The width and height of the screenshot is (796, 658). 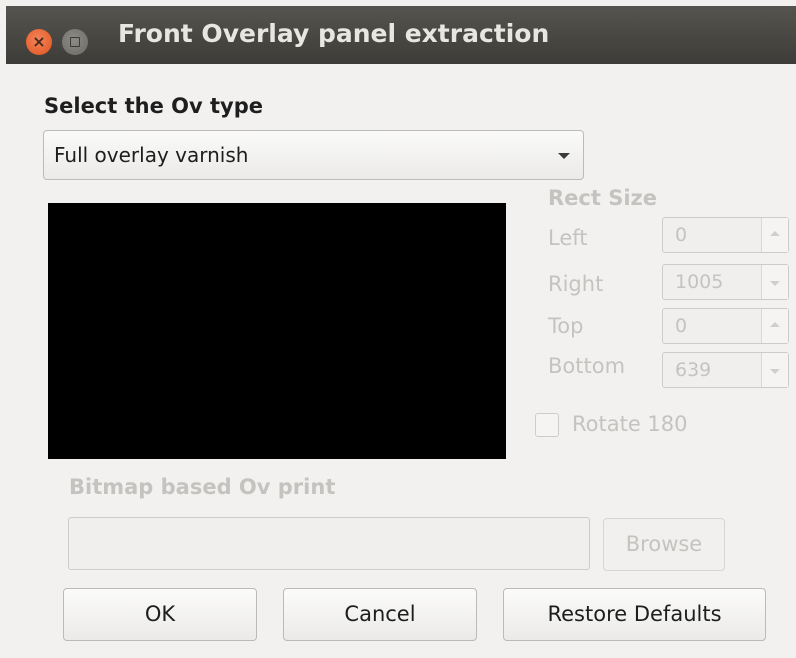 What do you see at coordinates (151, 155) in the screenshot?
I see `ov-type-selected-value: Full overlay varnish` at bounding box center [151, 155].